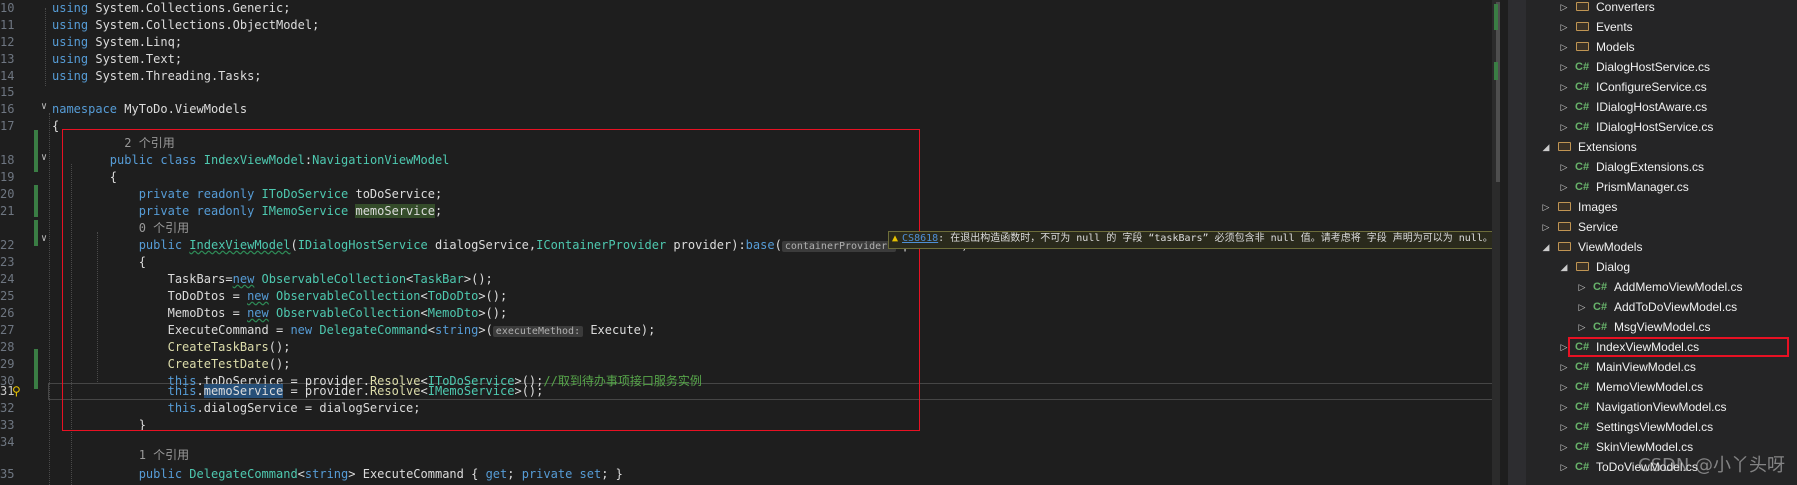  What do you see at coordinates (1661, 207) in the screenshot?
I see `tree-item: ▷ Images` at bounding box center [1661, 207].